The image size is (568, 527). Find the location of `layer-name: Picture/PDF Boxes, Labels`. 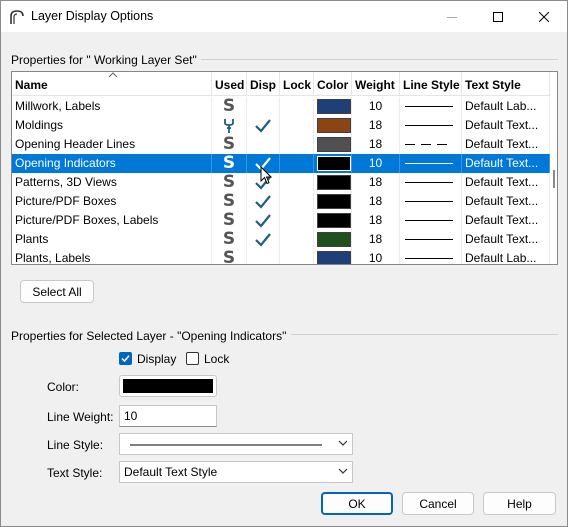

layer-name: Picture/PDF Boxes, Labels is located at coordinates (112, 220).